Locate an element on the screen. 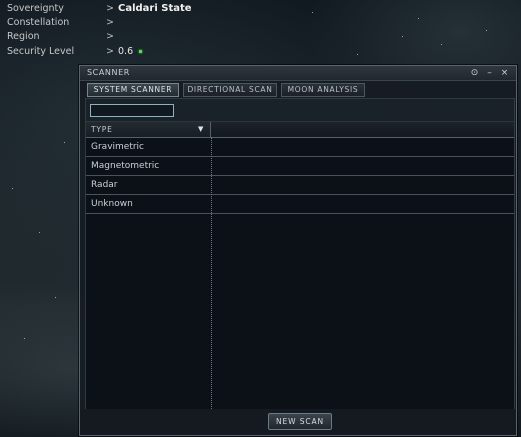 This screenshot has width=521, height=437. security-level-value: 0.6 is located at coordinates (130, 52).